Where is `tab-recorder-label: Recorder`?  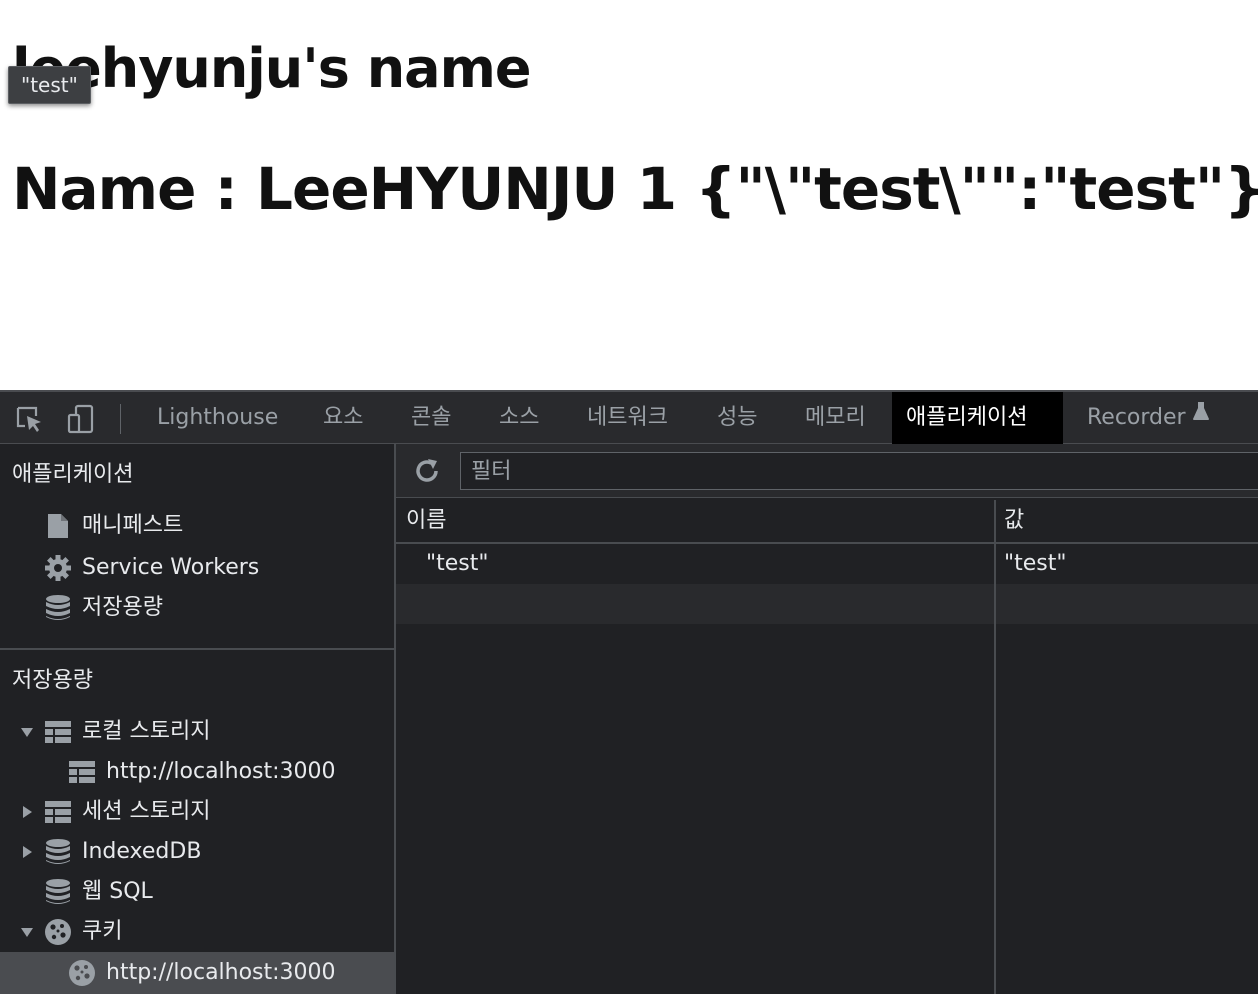 tab-recorder-label: Recorder is located at coordinates (1136, 417).